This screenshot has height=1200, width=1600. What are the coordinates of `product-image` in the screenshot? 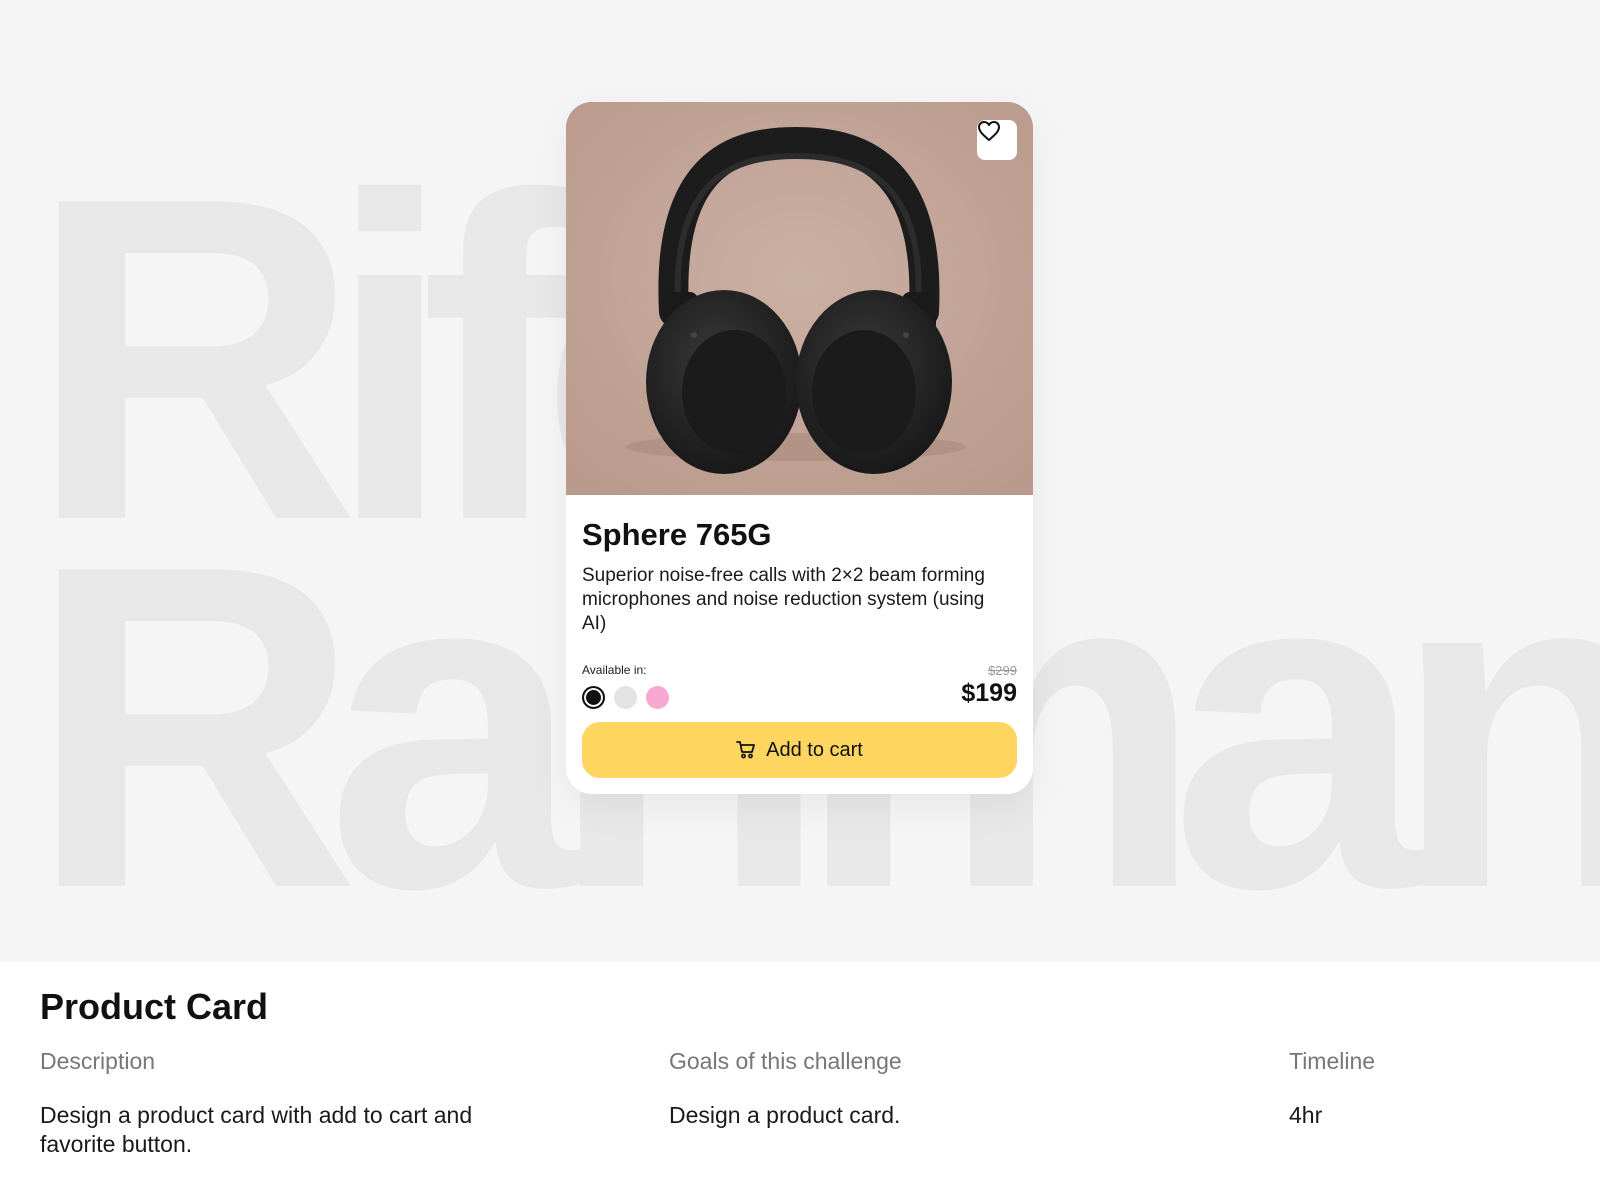 It's located at (799, 298).